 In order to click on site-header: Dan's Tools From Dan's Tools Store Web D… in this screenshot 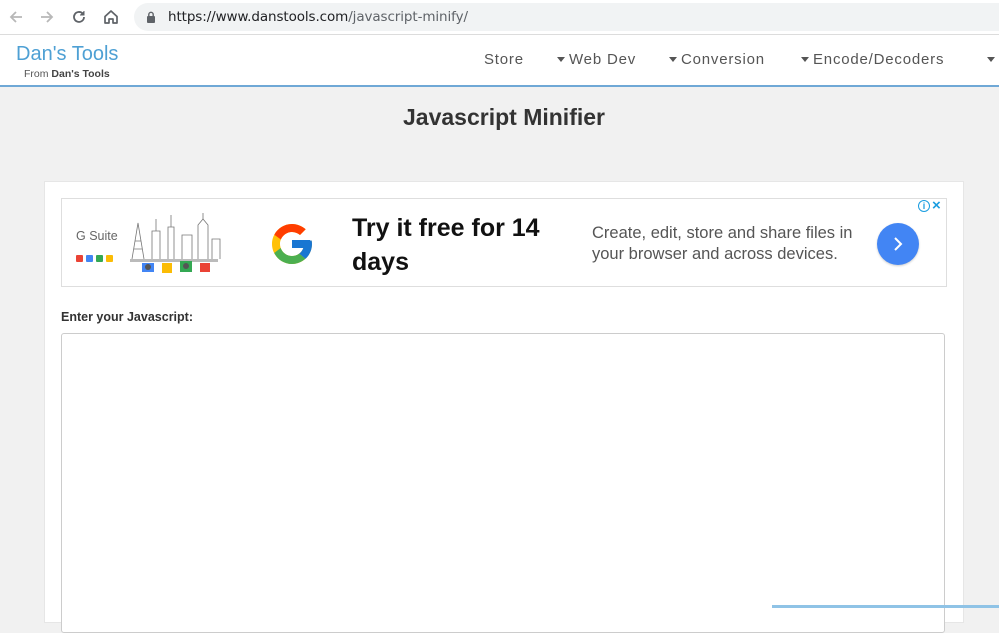, I will do `click(499, 61)`.